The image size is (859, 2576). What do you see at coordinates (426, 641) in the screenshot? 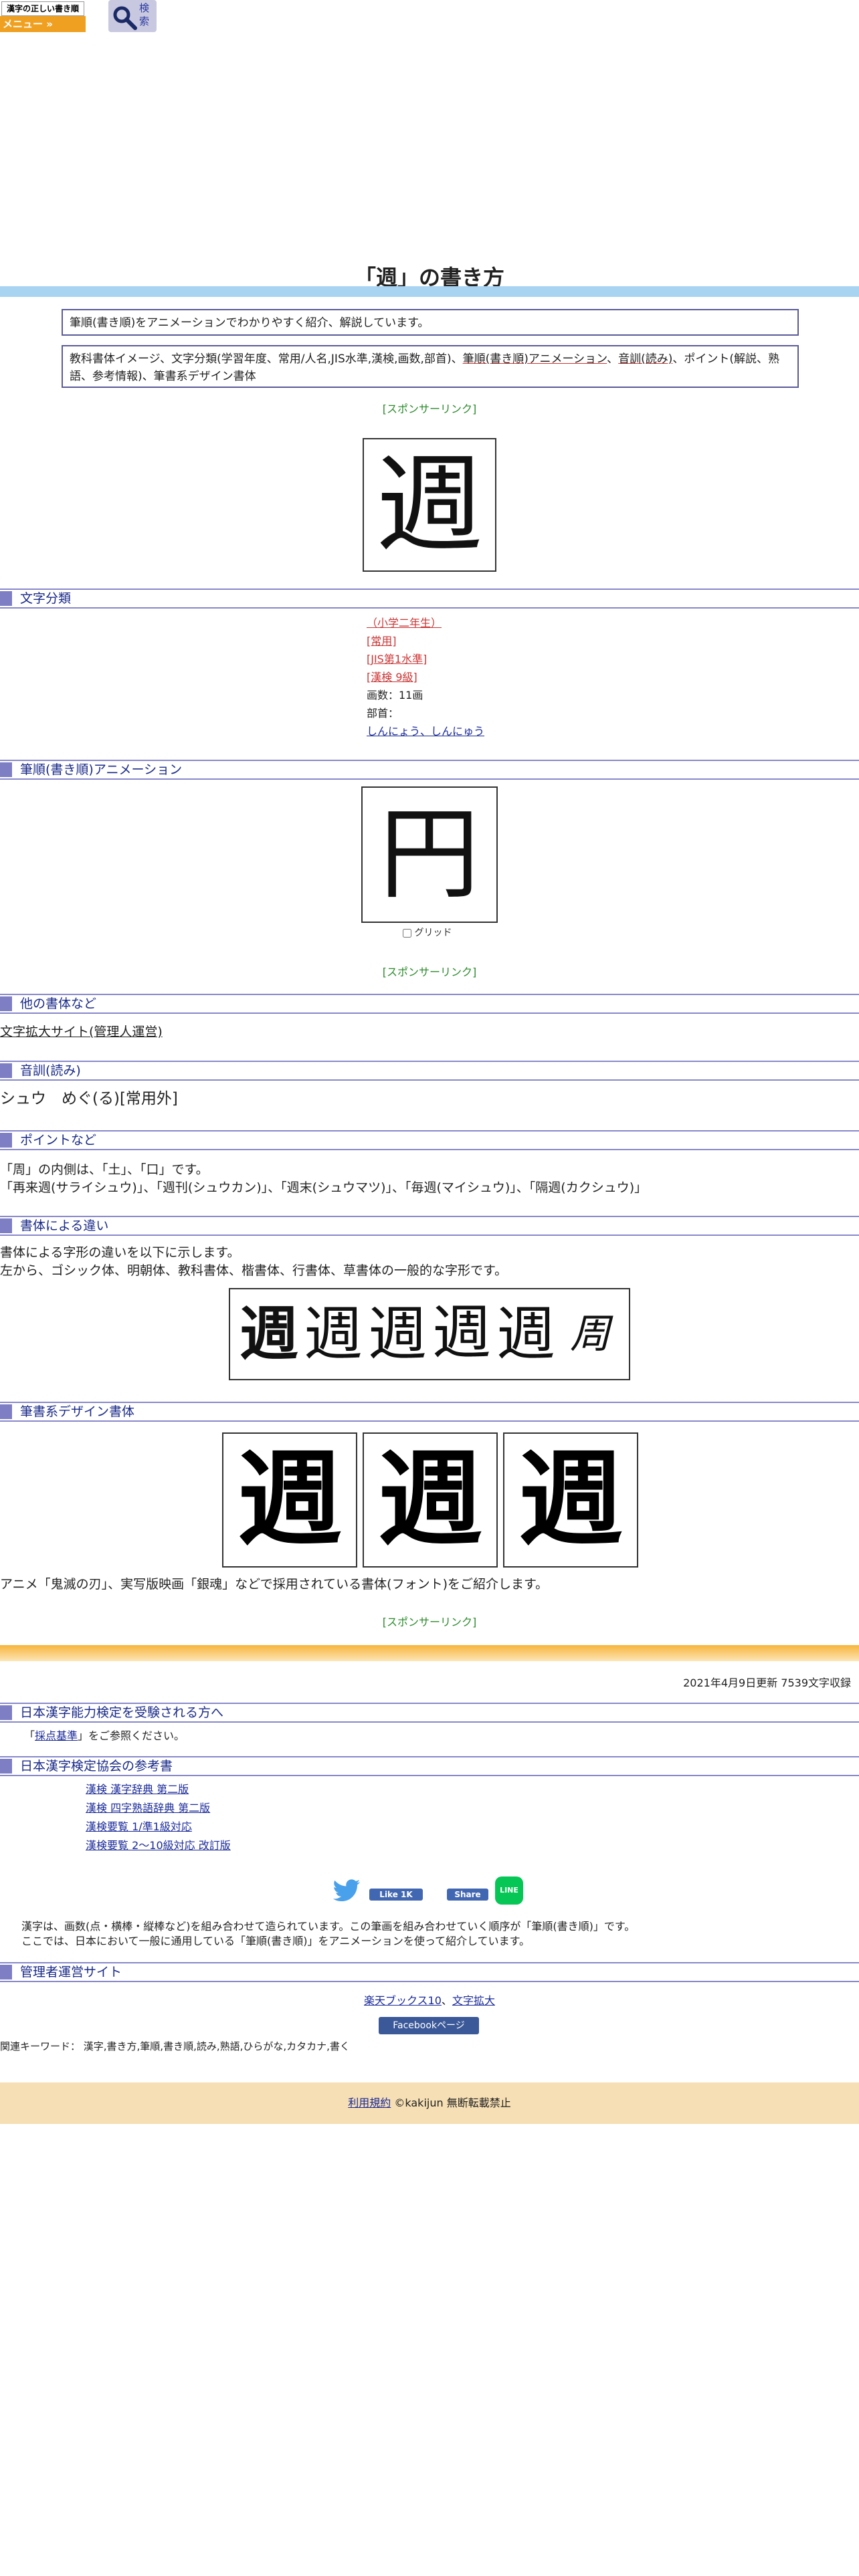
I see `joyo-link: [常用]` at bounding box center [426, 641].